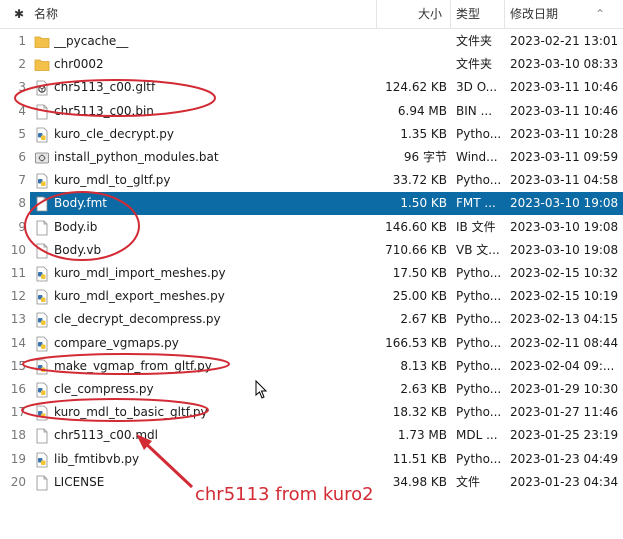 The width and height of the screenshot is (623, 539). I want to click on chevron-up-icon: ⌃, so click(600, 14).